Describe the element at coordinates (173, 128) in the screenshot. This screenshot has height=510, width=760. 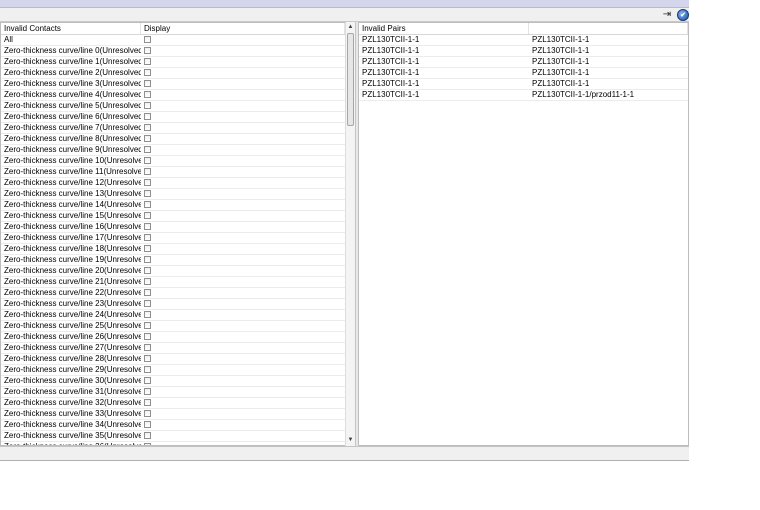
I see `table-row: Zero-thickness curve/line 7(Unresolved)` at that location.